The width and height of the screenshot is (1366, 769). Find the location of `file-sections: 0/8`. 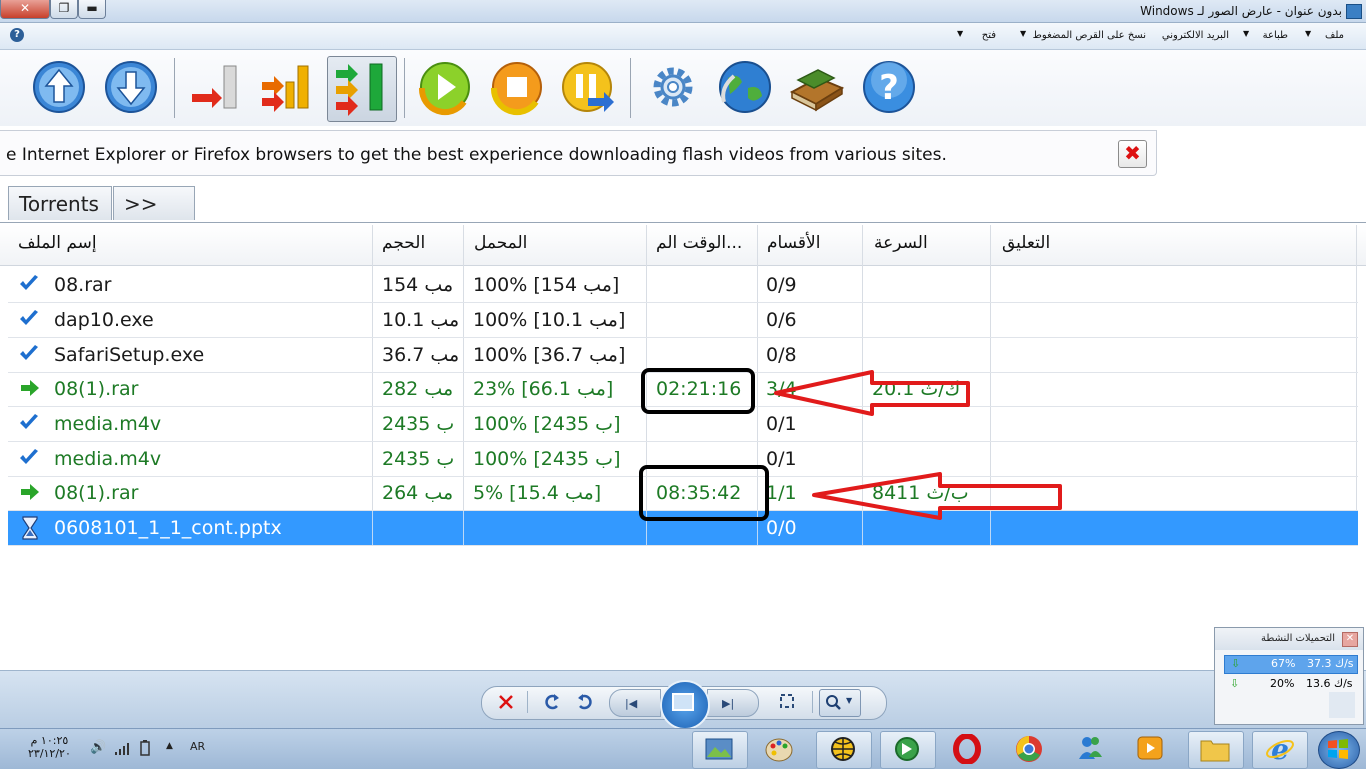

file-sections: 0/8 is located at coordinates (781, 355).